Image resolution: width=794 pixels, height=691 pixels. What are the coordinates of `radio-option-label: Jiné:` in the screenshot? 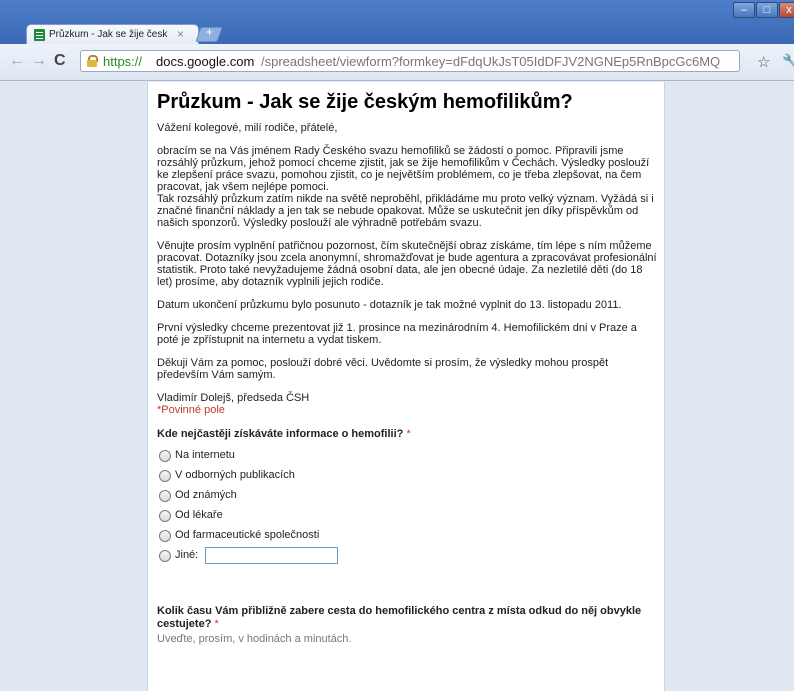 It's located at (186, 555).